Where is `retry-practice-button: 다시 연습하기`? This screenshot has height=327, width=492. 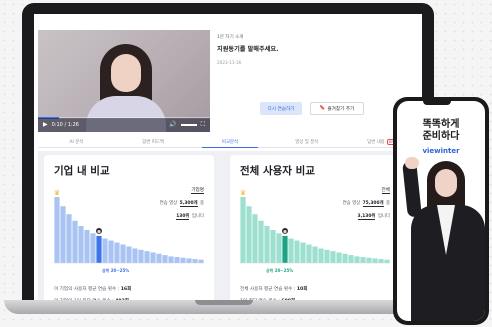
retry-practice-button: 다시 연습하기 is located at coordinates (281, 108).